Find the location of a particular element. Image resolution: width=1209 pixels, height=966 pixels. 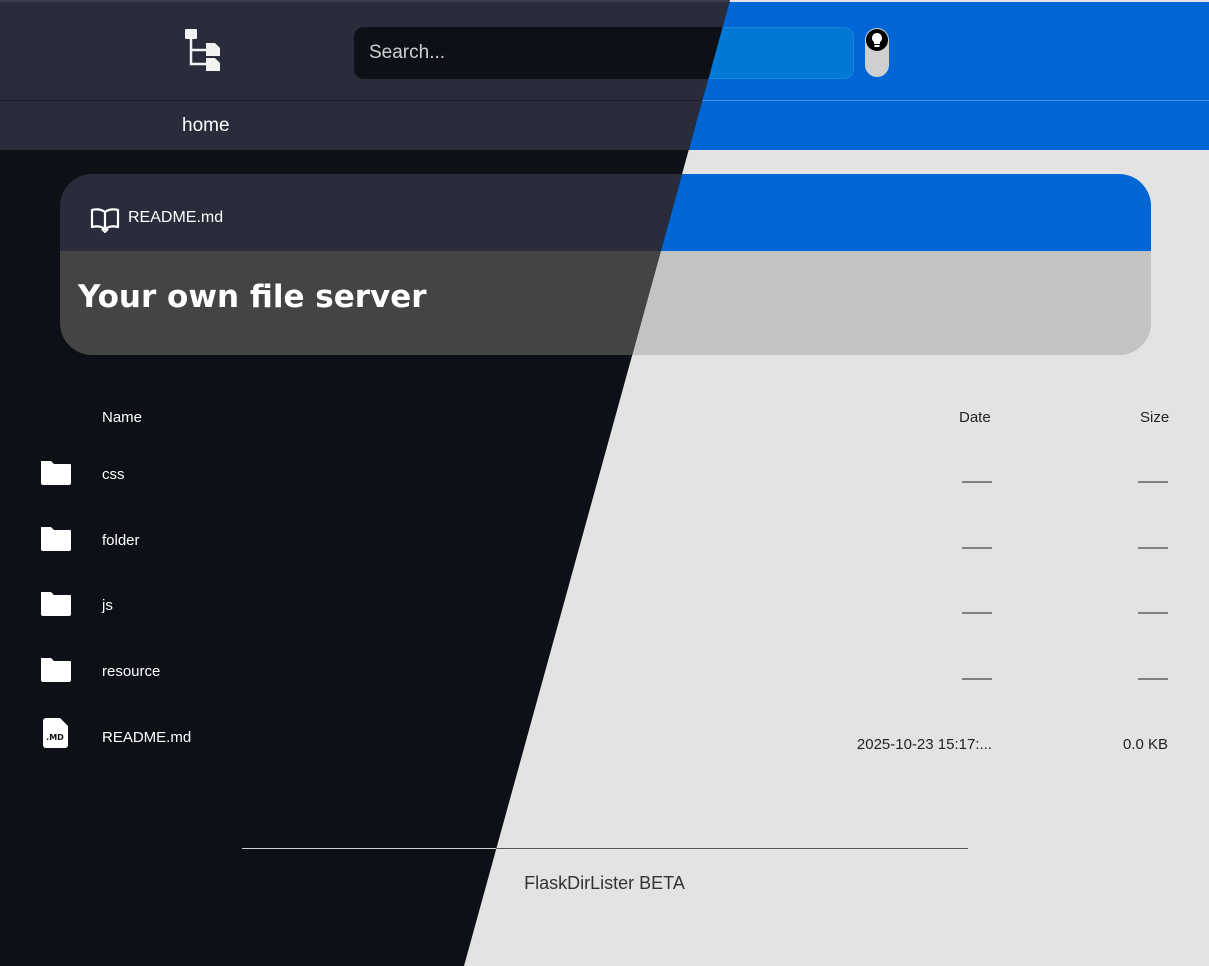

column-header-date: Date is located at coordinates (975, 417).